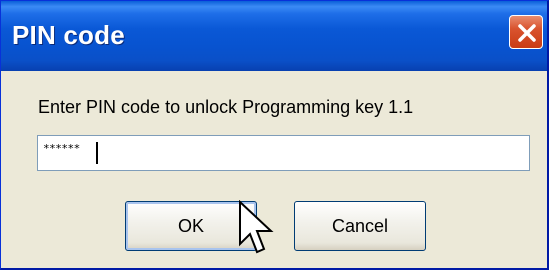  Describe the element at coordinates (97, 153) in the screenshot. I see `text-caret` at that location.